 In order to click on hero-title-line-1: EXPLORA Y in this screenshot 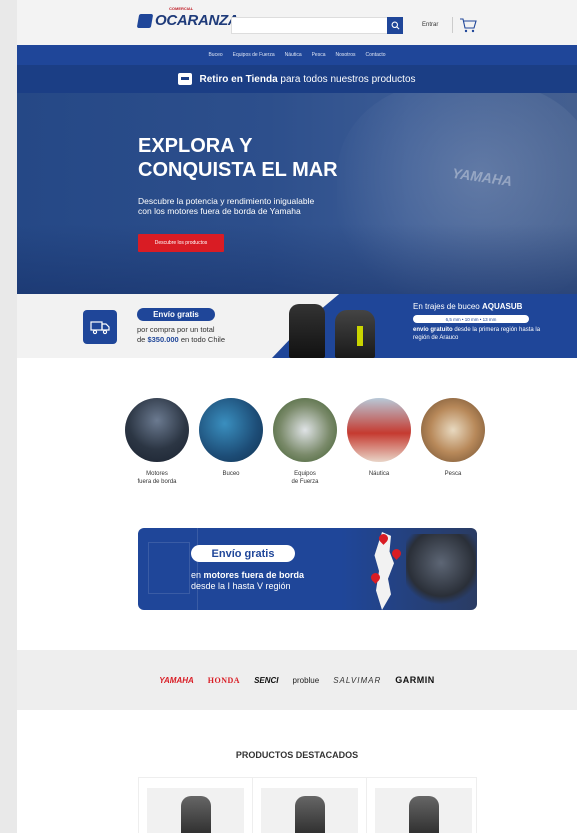, I will do `click(195, 146)`.